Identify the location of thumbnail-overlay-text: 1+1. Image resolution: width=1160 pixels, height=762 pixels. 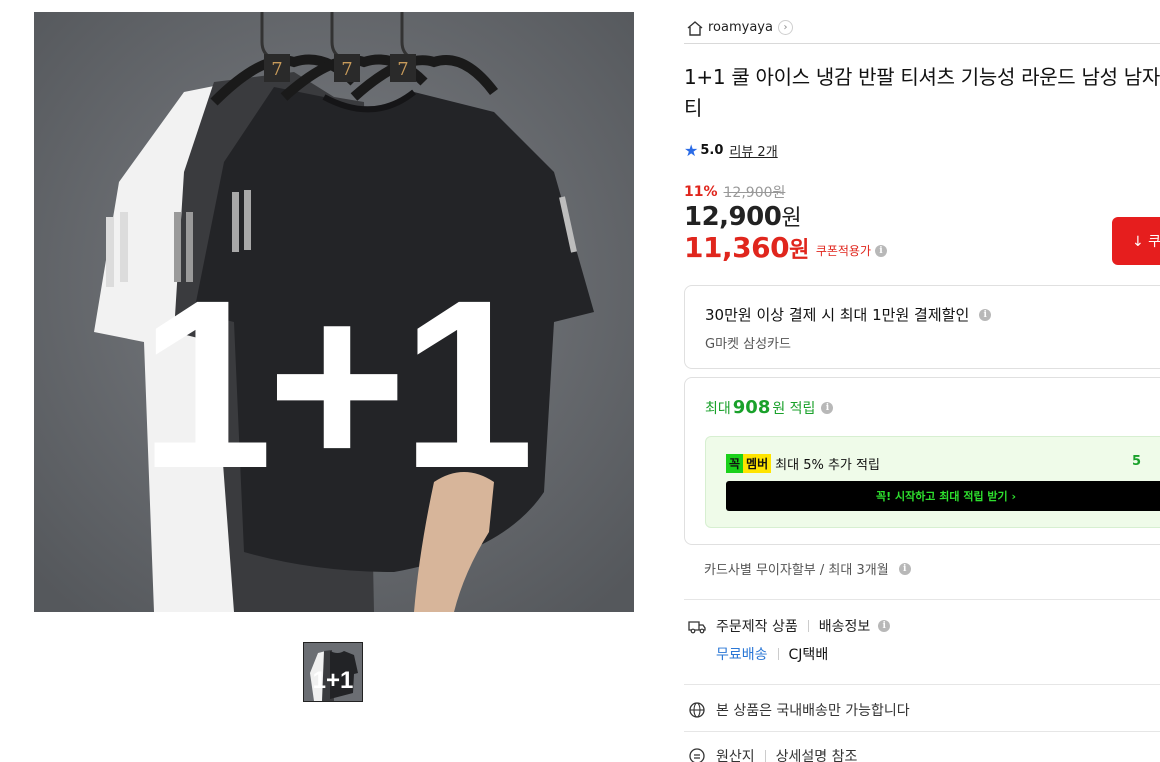
(333, 680).